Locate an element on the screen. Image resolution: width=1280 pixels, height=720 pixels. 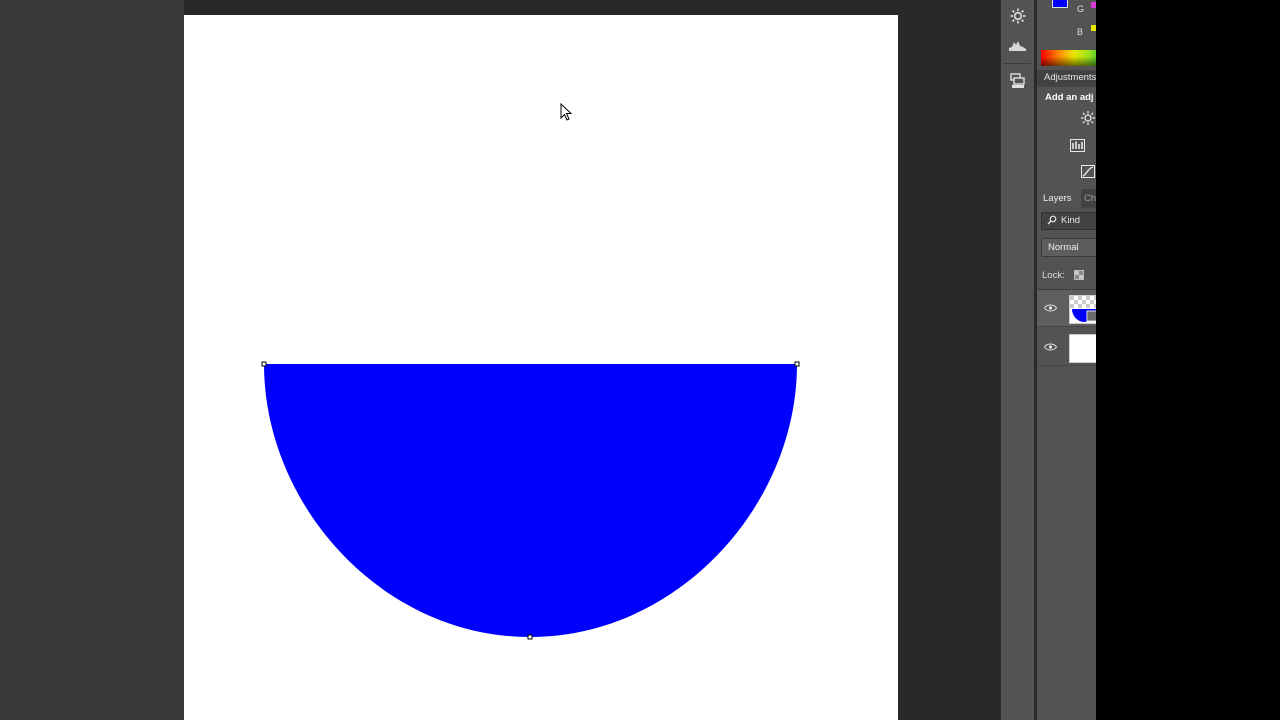
layer-comps-icon is located at coordinates (1017, 81).